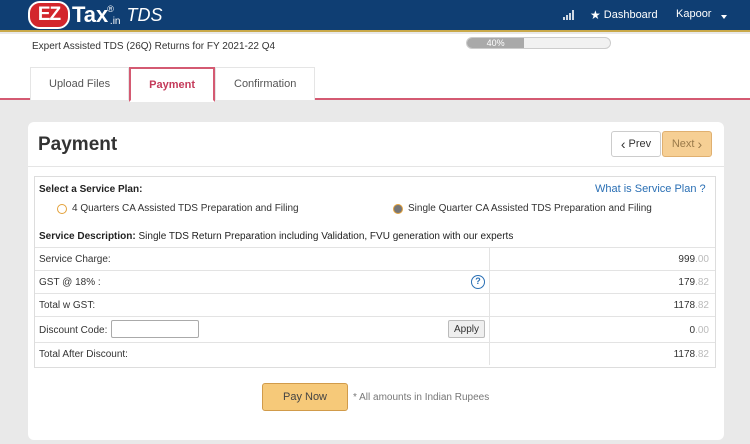 The image size is (750, 444). Describe the element at coordinates (691, 305) in the screenshot. I see `total-gst-value: 1178.82` at that location.